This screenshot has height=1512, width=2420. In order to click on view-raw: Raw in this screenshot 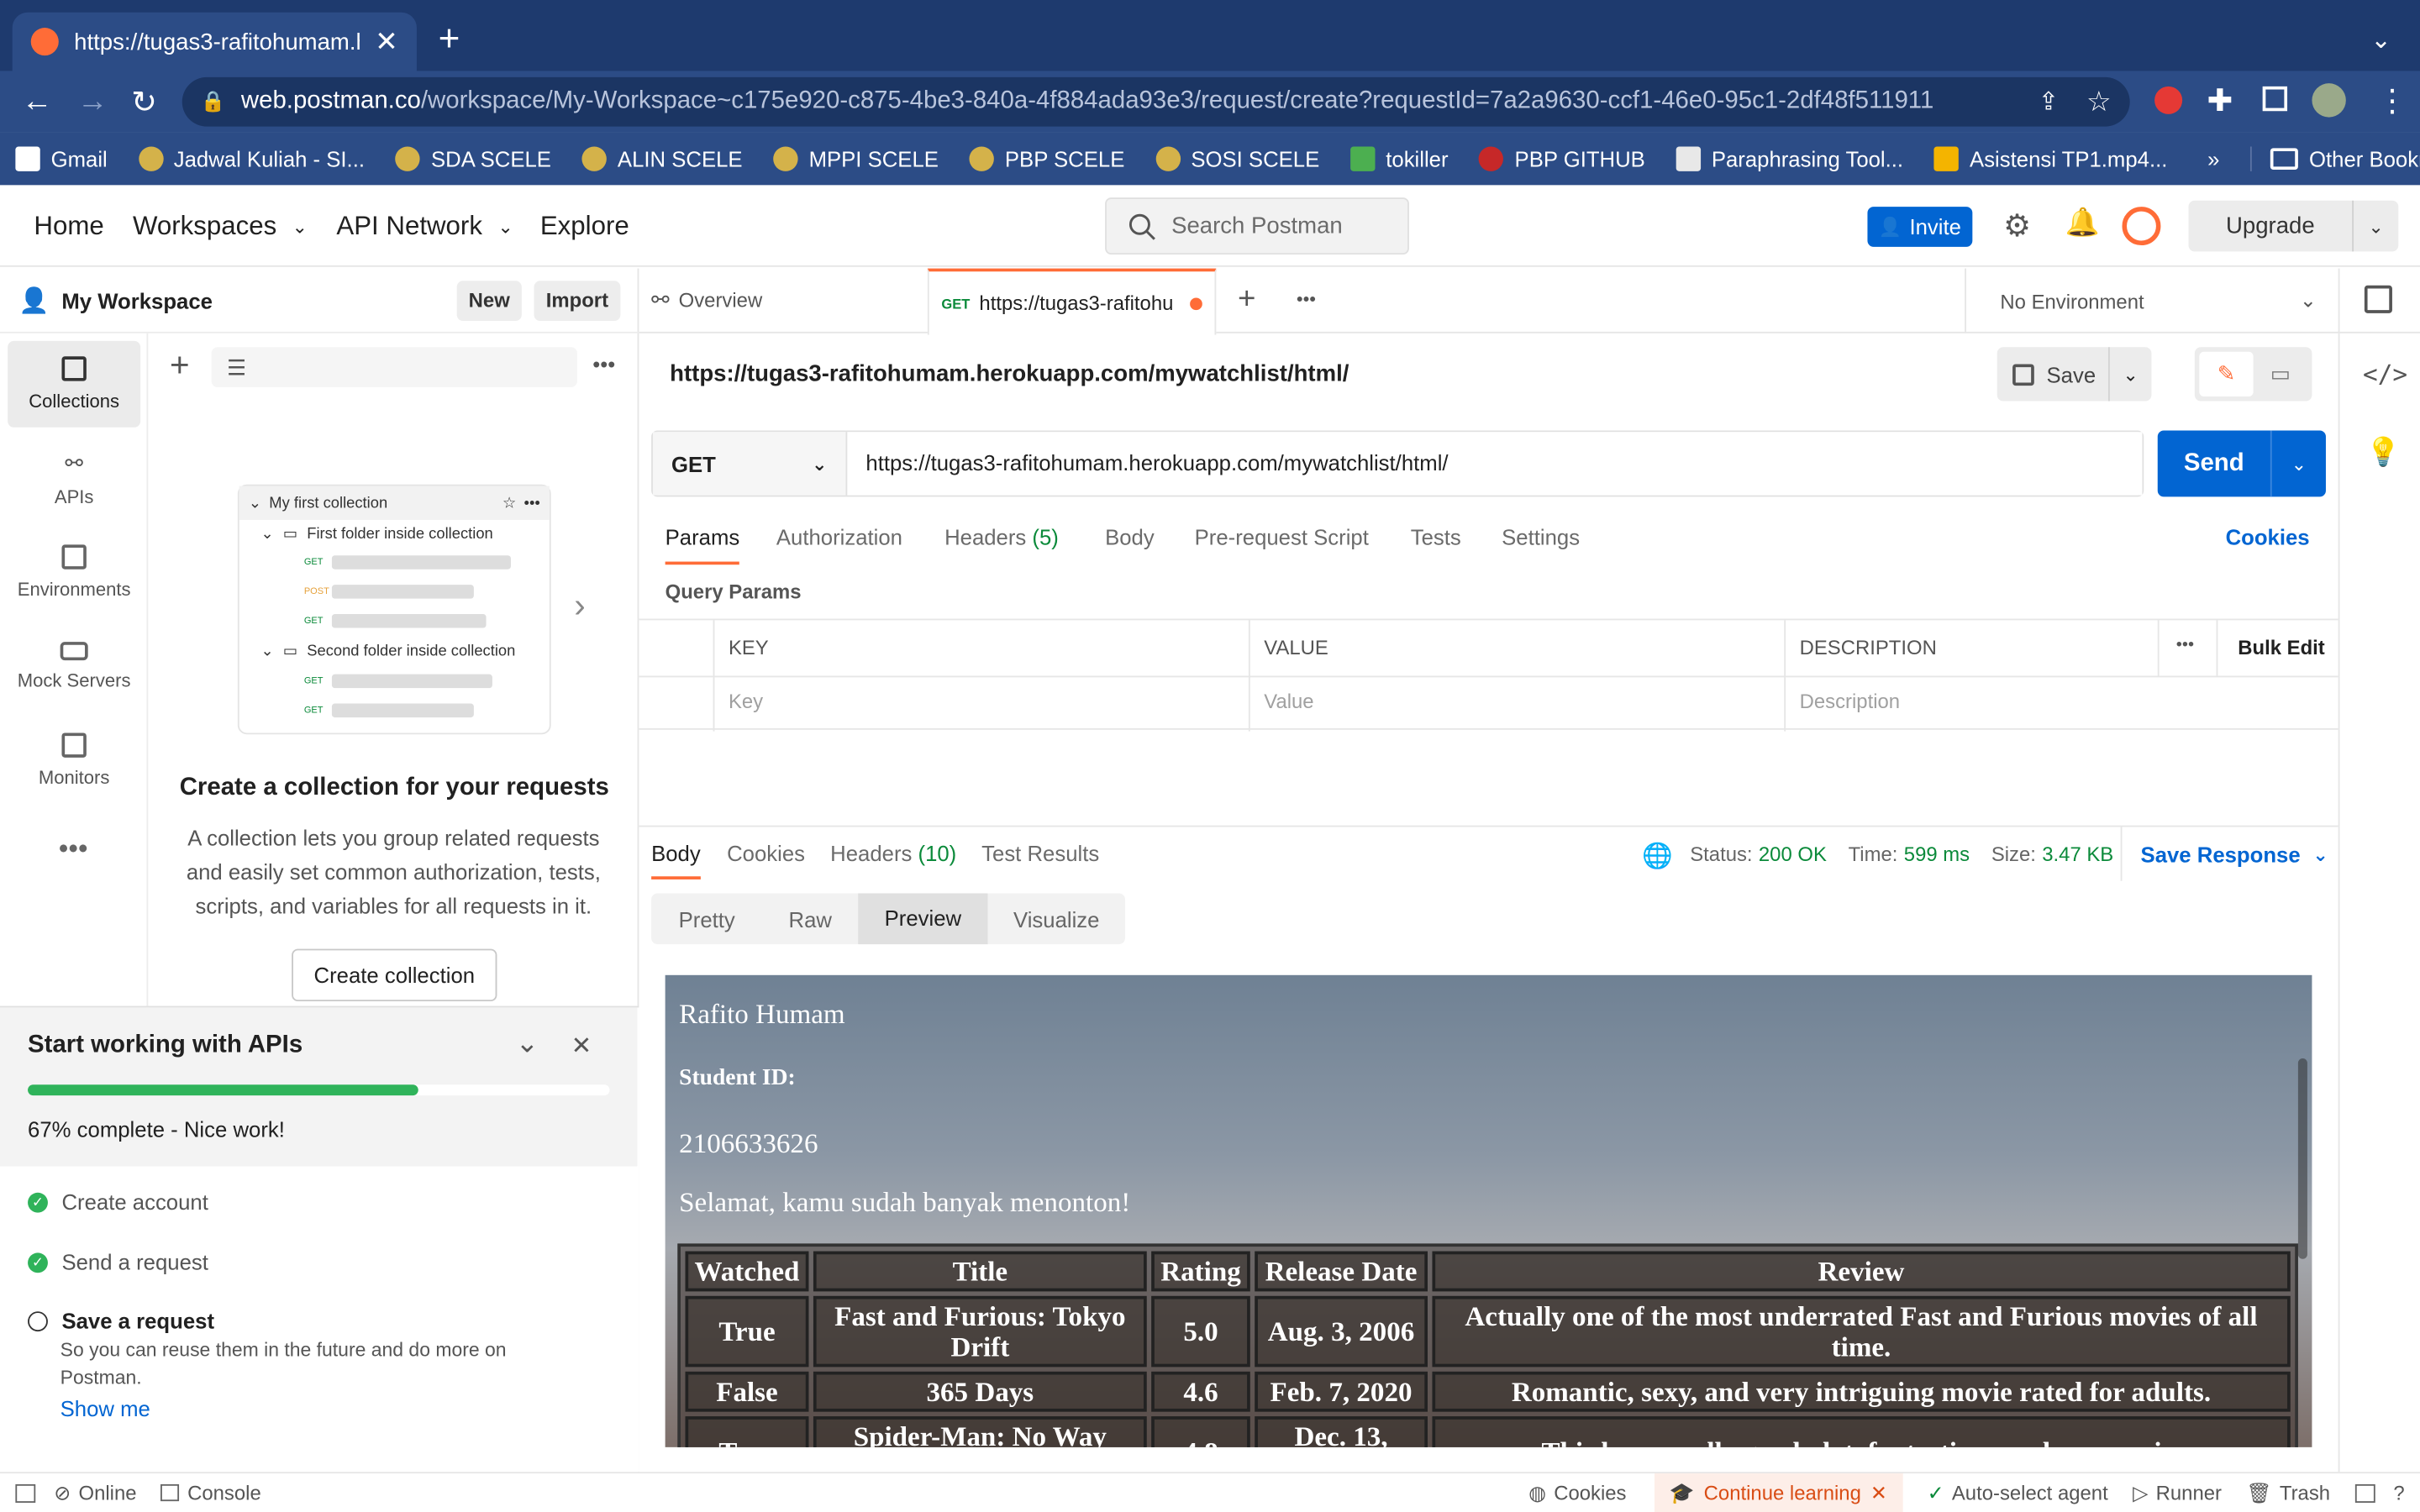, I will do `click(810, 918)`.